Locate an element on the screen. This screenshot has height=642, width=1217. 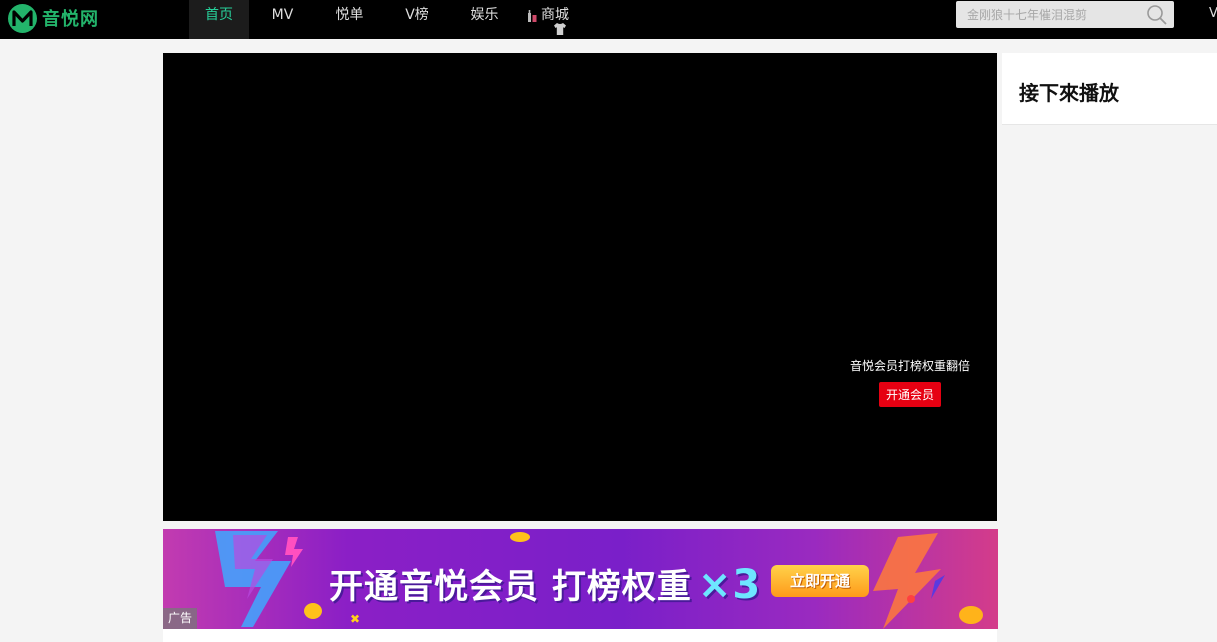
ad-label: 广告 is located at coordinates (180, 618).